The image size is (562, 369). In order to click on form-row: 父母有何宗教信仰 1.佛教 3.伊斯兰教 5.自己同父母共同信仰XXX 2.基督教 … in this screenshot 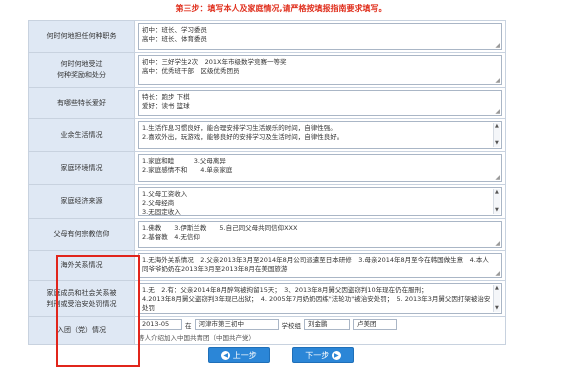, I will do `click(267, 234)`.